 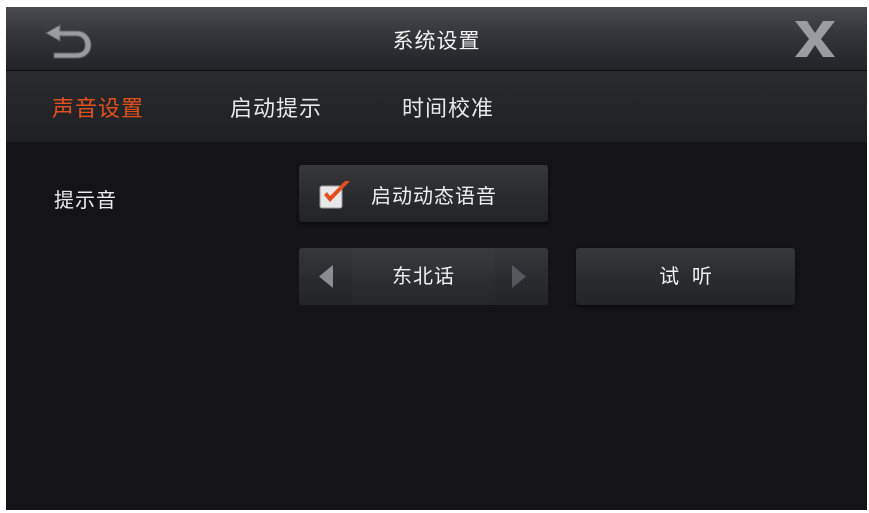 I want to click on listen-button: 试 听, so click(x=685, y=276).